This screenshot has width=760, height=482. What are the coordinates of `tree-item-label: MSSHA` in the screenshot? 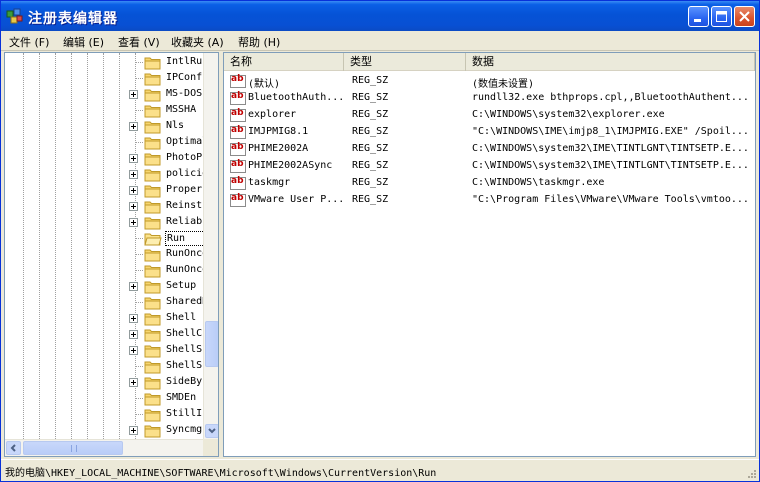 It's located at (181, 109).